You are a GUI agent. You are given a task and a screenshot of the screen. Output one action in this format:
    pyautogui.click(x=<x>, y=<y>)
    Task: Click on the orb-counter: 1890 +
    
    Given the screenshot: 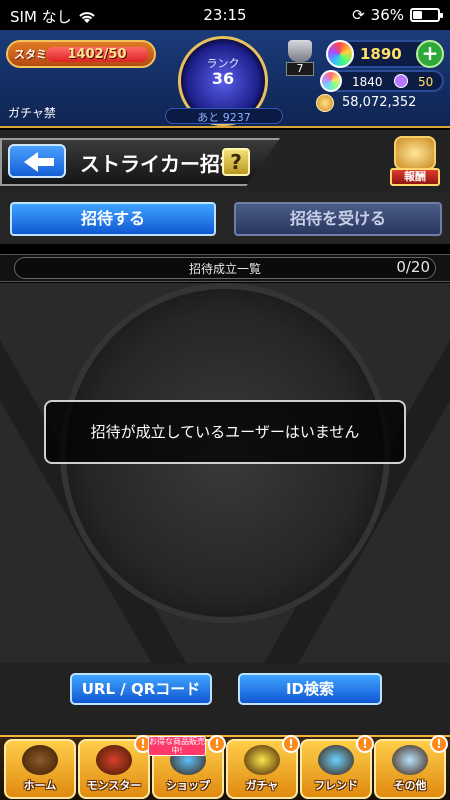 What is the action you would take?
    pyautogui.click(x=385, y=54)
    